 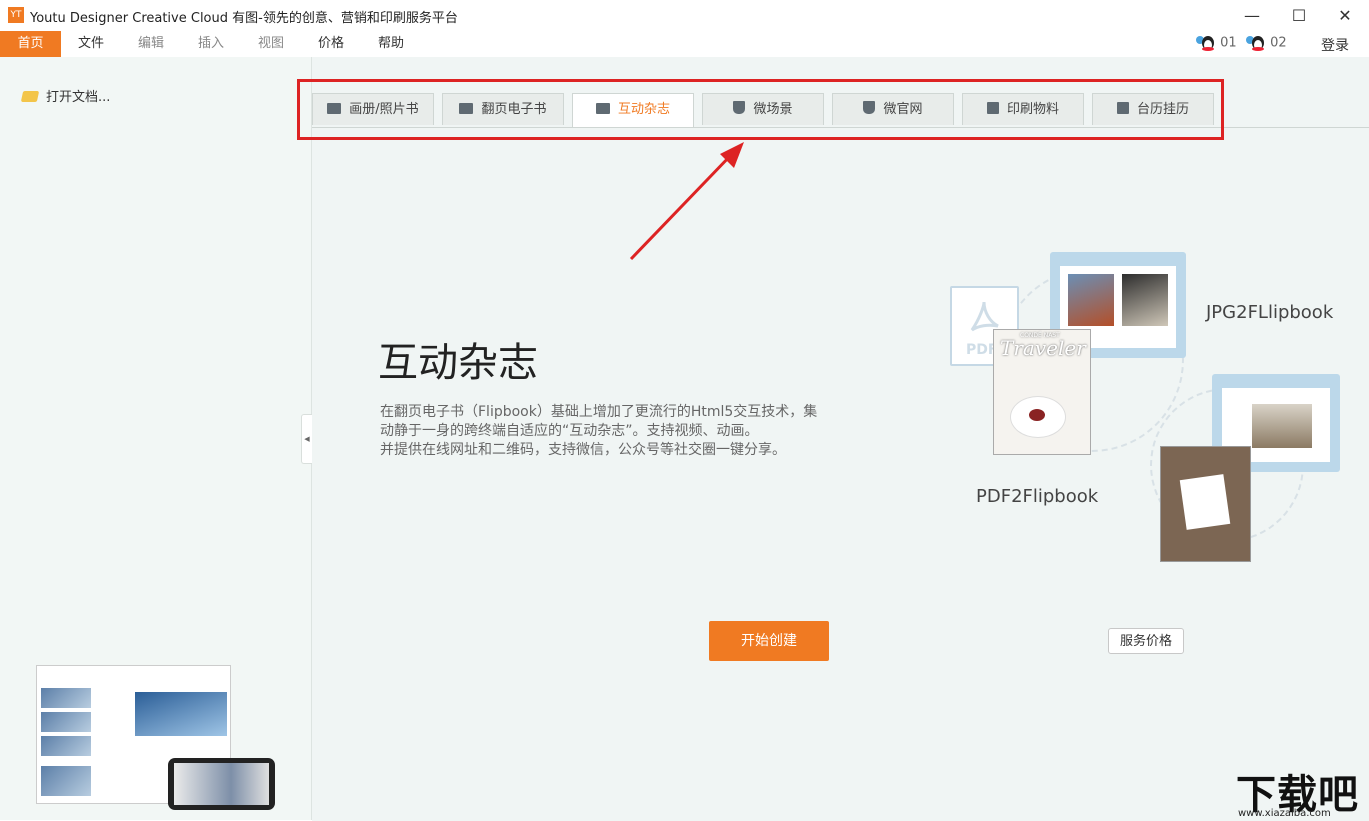 What do you see at coordinates (684, 44) in the screenshot?
I see `menu-bar: 首页 文件 编辑 插入 视图 价格 帮助` at bounding box center [684, 44].